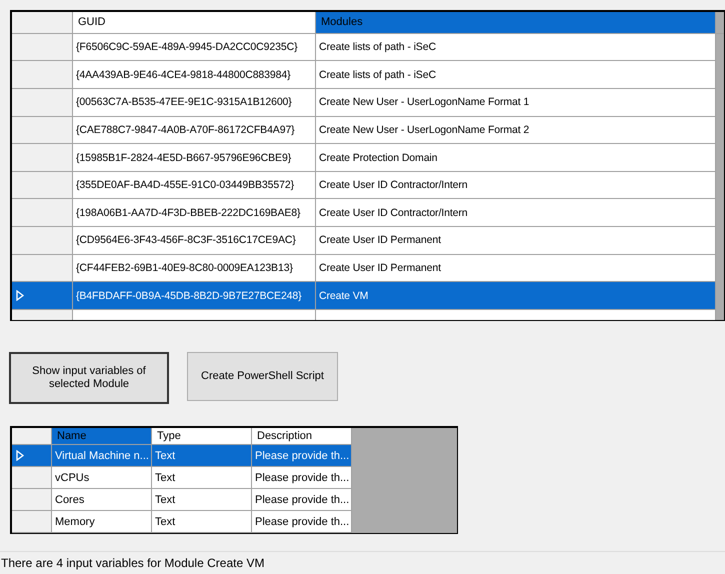  What do you see at coordinates (194, 186) in the screenshot?
I see `table-cell: {355DE0AF-BA4D-455E-91C0-03449BB35572}` at bounding box center [194, 186].